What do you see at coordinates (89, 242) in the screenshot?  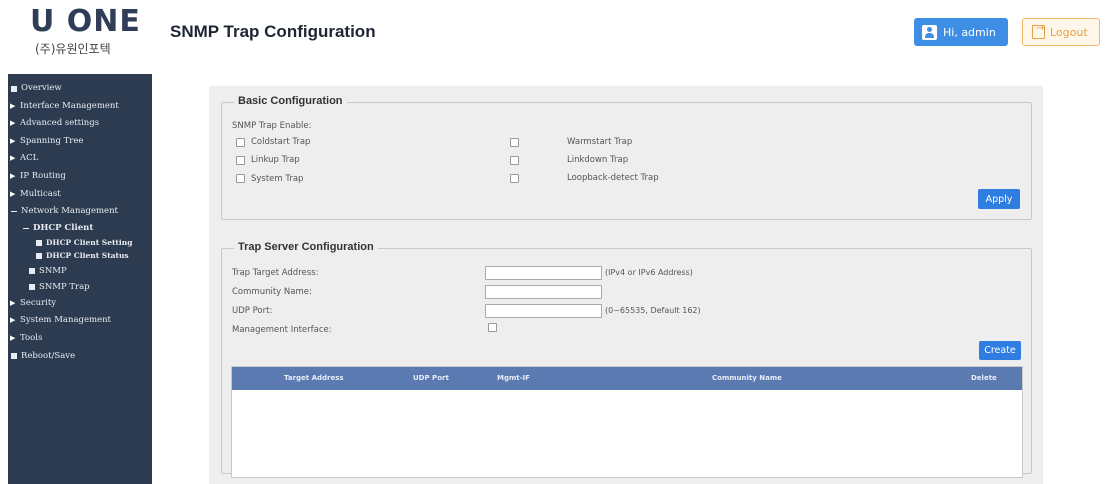 I see `sidebar-item-label: DHCP Client Setting` at bounding box center [89, 242].